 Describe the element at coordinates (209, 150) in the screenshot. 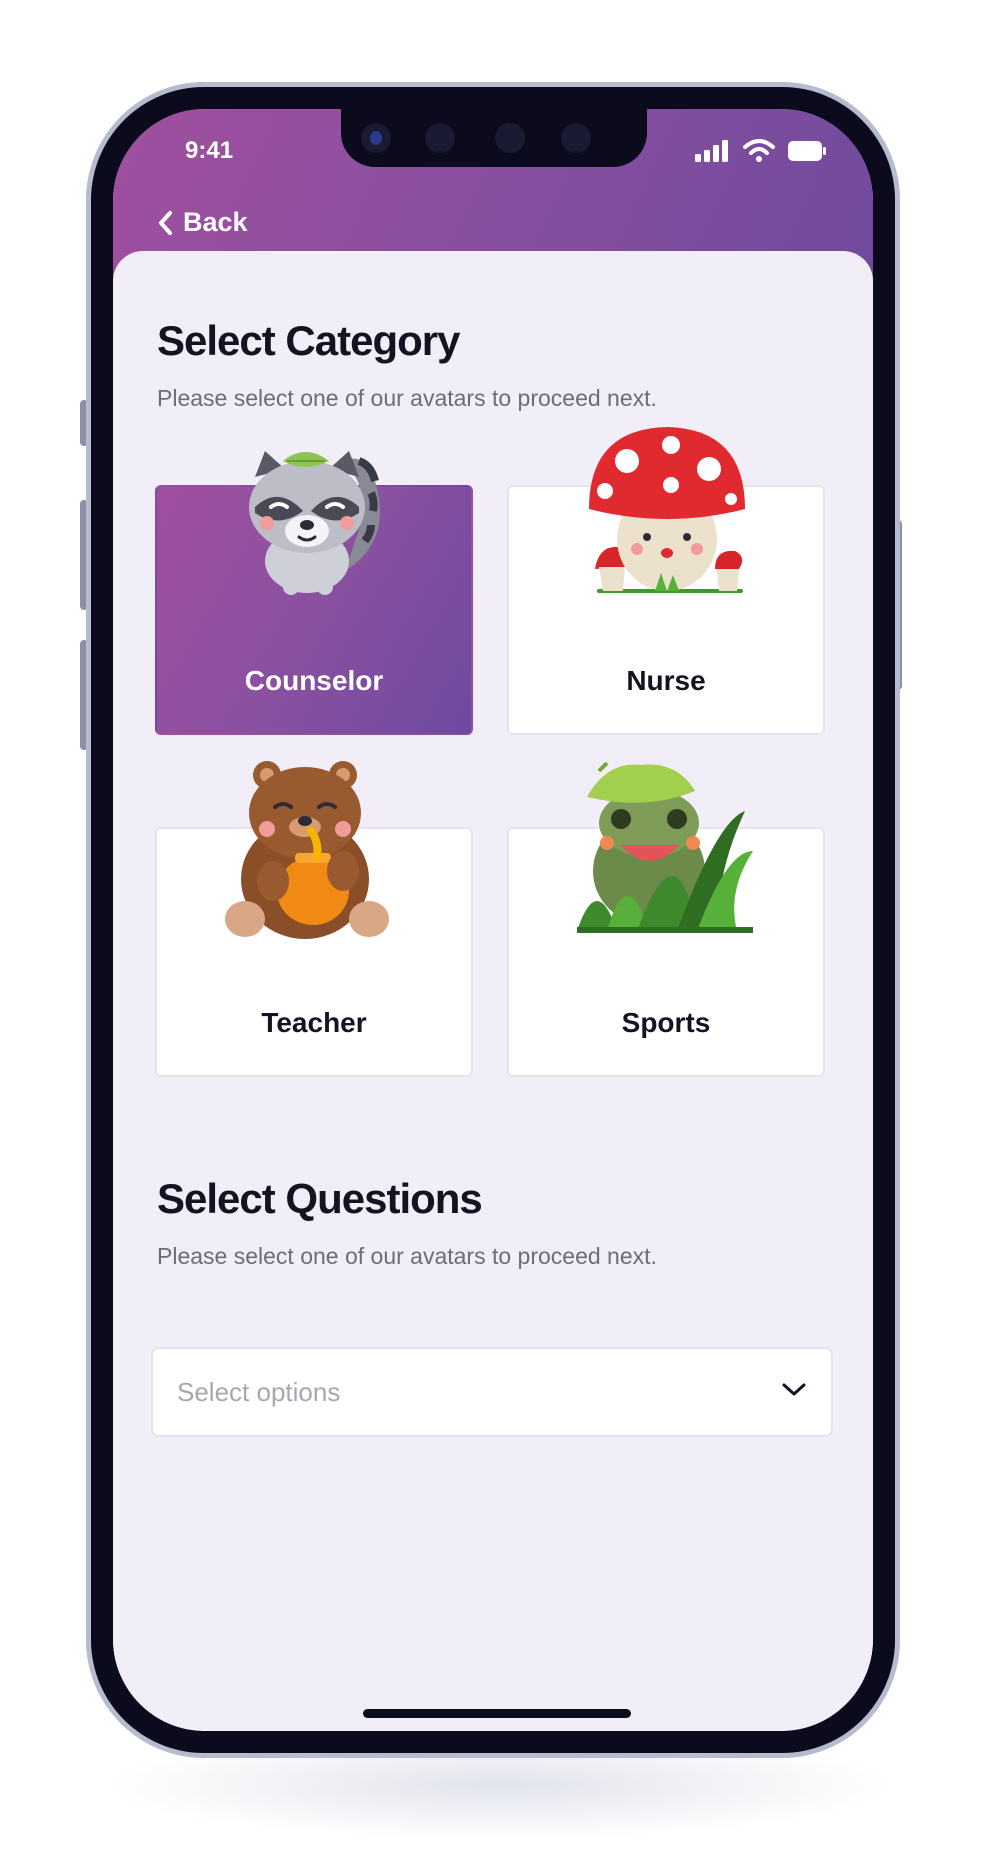

I see `status-time: 9:41` at that location.